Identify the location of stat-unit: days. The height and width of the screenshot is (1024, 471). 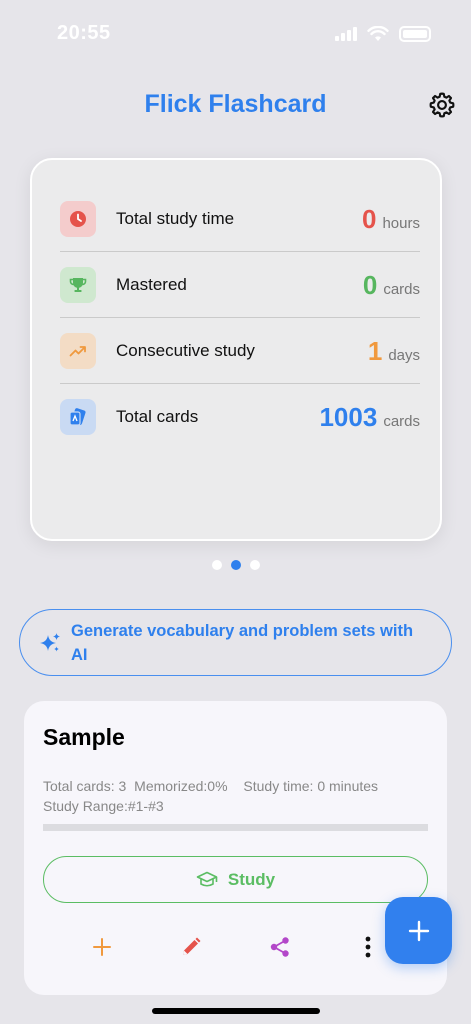
(404, 355).